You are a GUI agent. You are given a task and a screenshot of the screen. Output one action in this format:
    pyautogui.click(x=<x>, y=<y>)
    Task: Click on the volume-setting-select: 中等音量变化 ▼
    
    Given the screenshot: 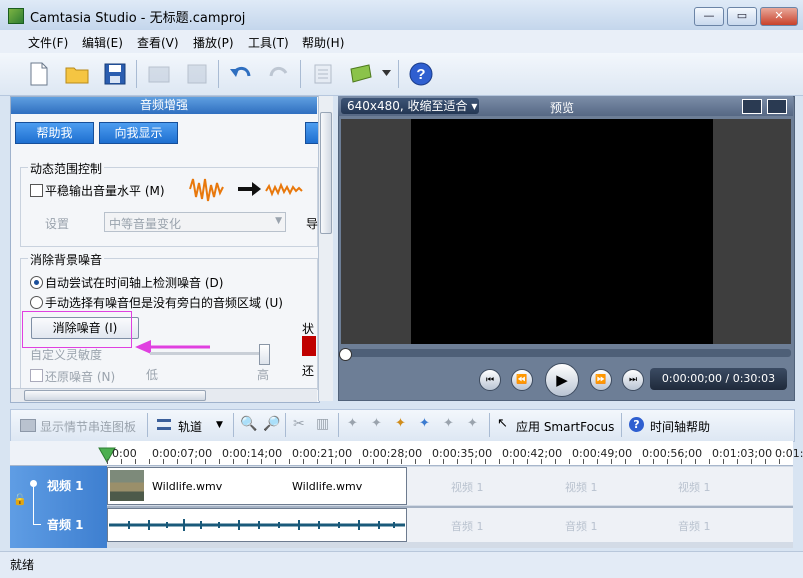 What is the action you would take?
    pyautogui.click(x=195, y=222)
    